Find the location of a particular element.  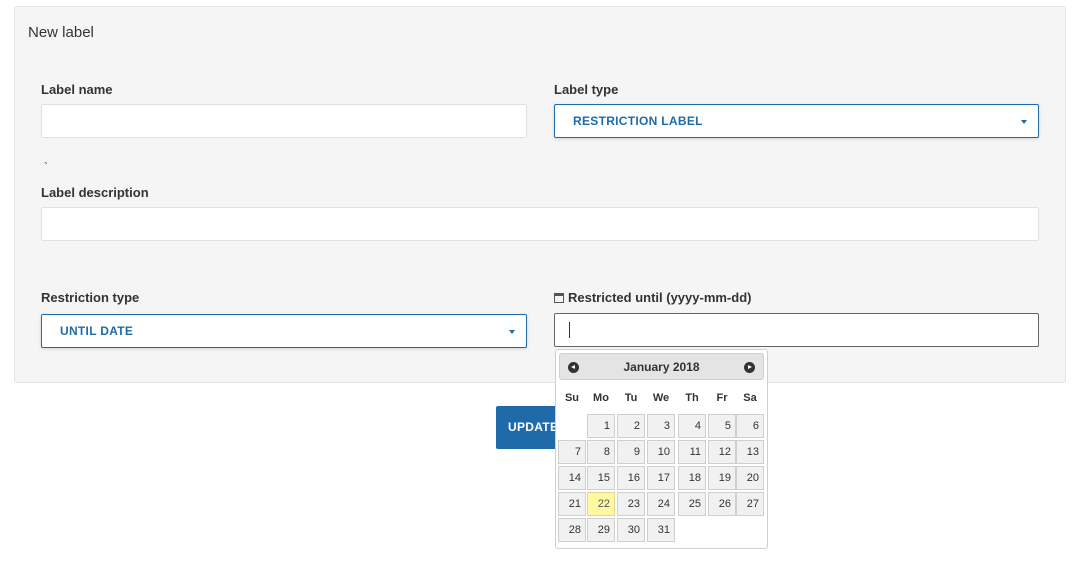

datepicker-day: 28 is located at coordinates (572, 530).